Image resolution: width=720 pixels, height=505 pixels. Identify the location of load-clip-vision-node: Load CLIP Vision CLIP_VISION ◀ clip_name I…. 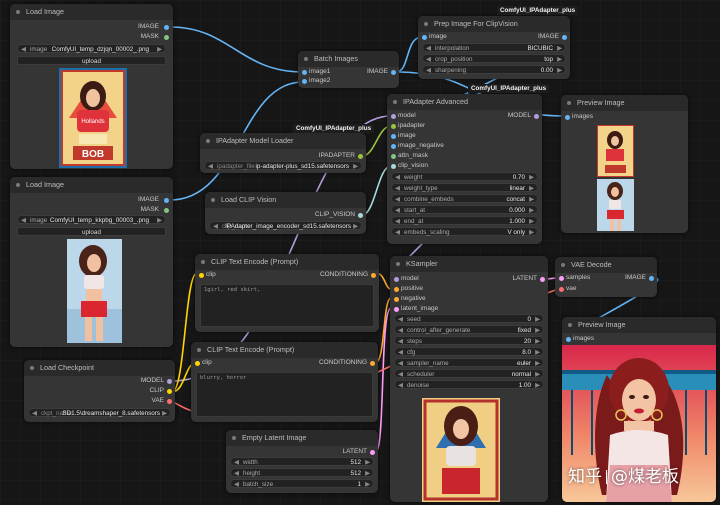
(285, 213).